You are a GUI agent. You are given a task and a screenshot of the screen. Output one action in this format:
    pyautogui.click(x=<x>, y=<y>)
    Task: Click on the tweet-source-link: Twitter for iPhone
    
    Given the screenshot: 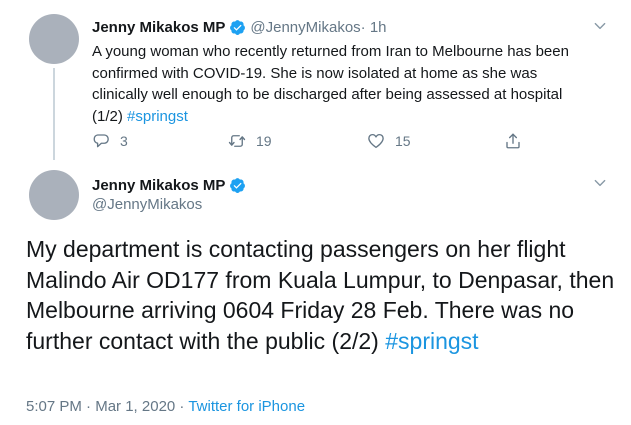 What is the action you would take?
    pyautogui.click(x=246, y=406)
    